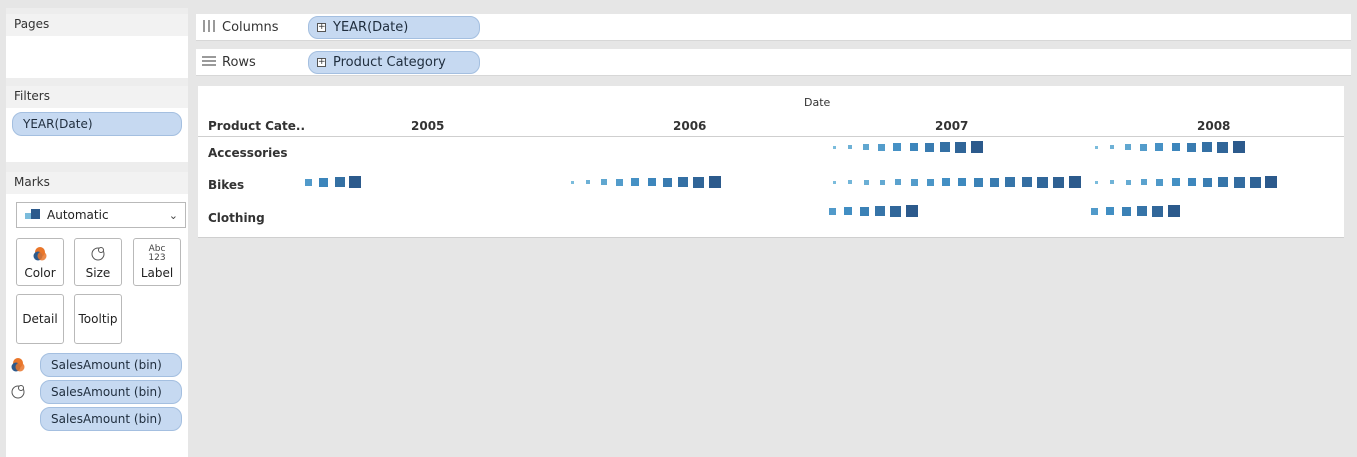  What do you see at coordinates (111, 392) in the screenshot?
I see `size-field-pill: SalesAmount (bin)` at bounding box center [111, 392].